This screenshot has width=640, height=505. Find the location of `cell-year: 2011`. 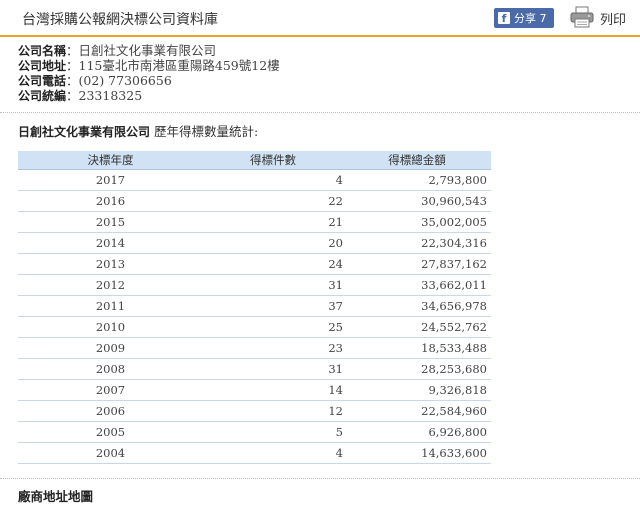

cell-year: 2011 is located at coordinates (110, 306).